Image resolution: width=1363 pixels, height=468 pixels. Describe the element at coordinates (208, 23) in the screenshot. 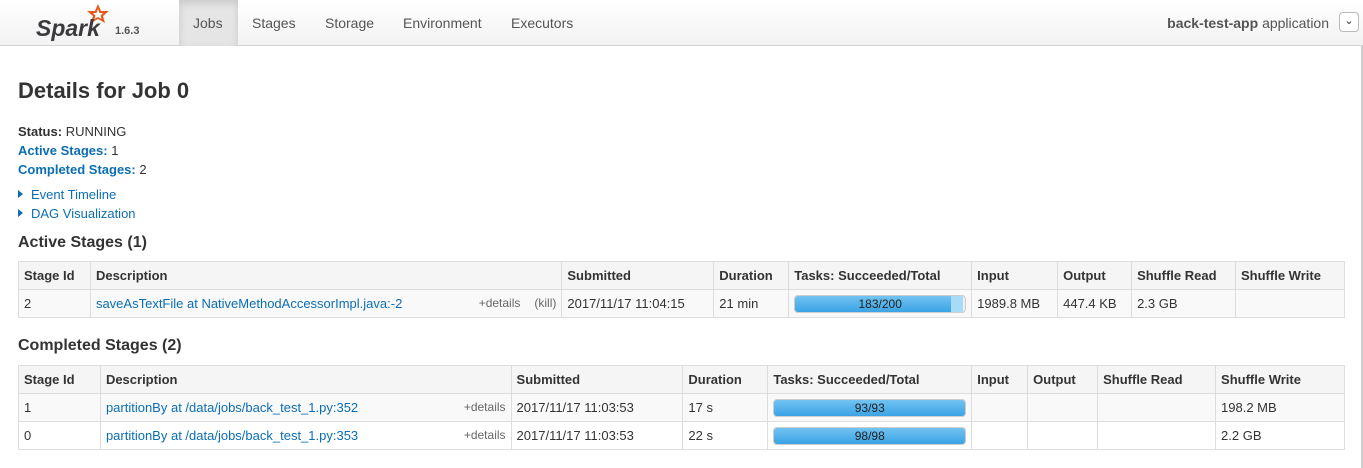

I see `tab-jobs: Jobs` at that location.